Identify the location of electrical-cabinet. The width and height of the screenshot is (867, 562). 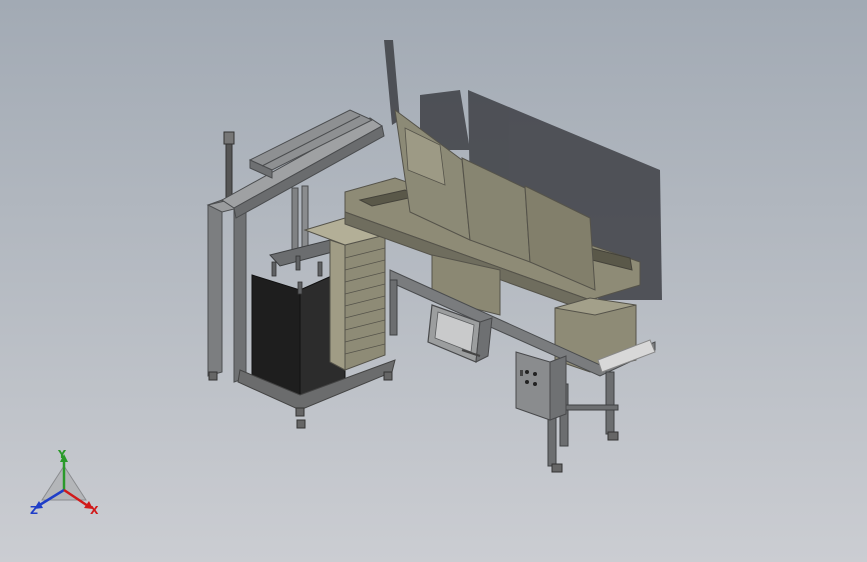
(533, 386).